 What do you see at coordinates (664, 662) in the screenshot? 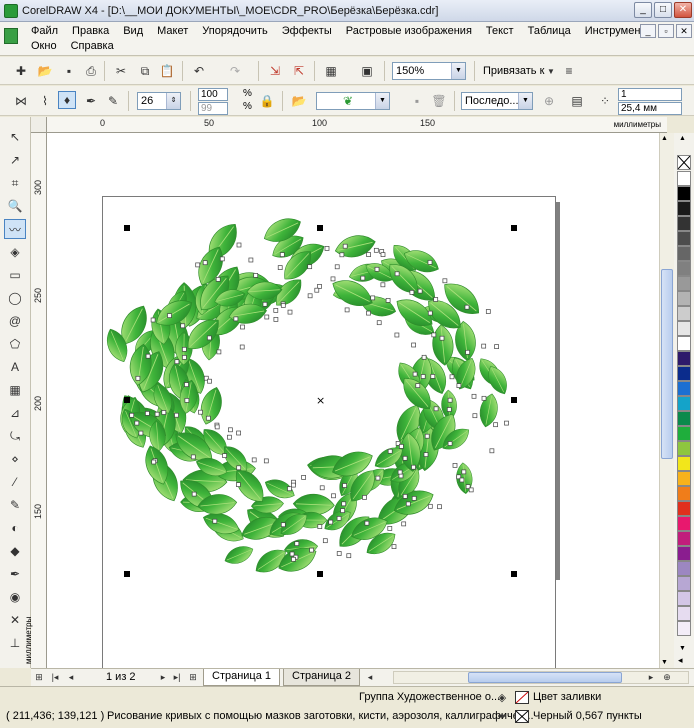
I see `scroll-down-icon: ▼` at bounding box center [664, 662].